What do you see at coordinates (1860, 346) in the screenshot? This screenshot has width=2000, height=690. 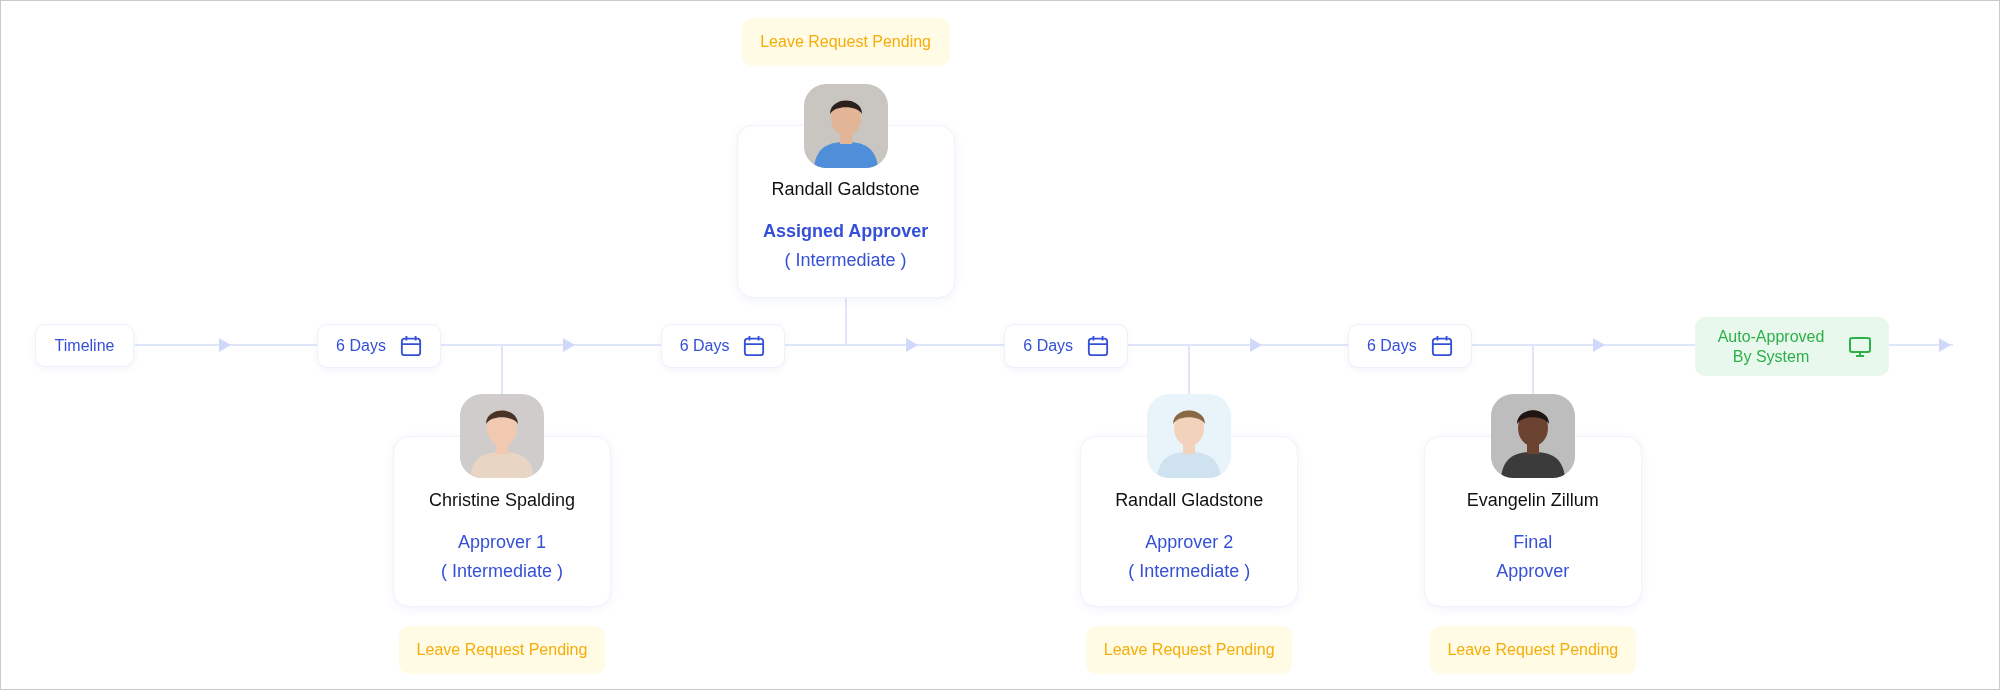 I see `monitor-icon` at bounding box center [1860, 346].